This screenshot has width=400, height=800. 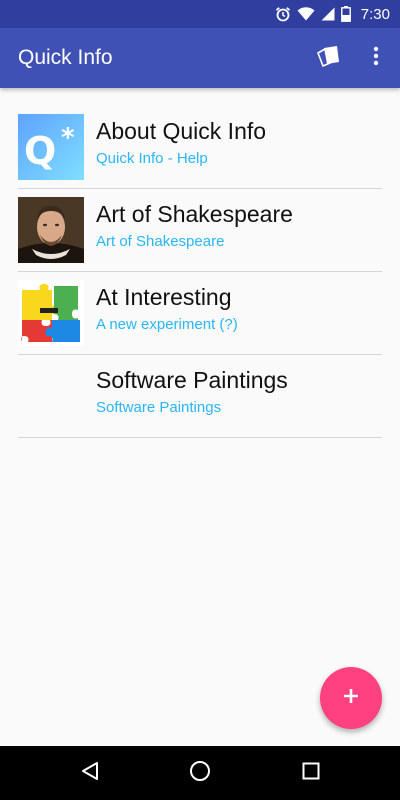 I want to click on recents-button, so click(x=311, y=773).